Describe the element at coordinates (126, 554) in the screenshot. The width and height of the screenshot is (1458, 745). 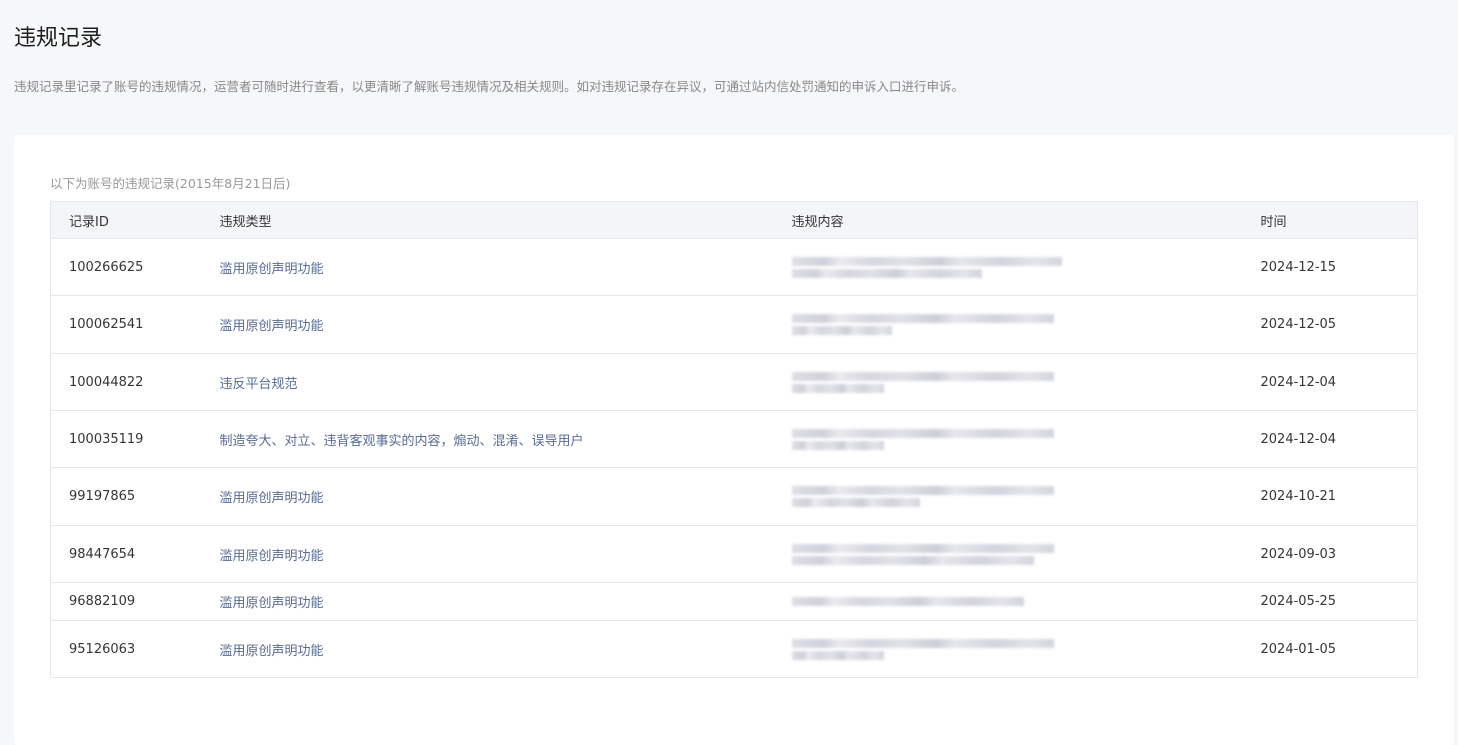
I see `record-id: 98447654` at that location.